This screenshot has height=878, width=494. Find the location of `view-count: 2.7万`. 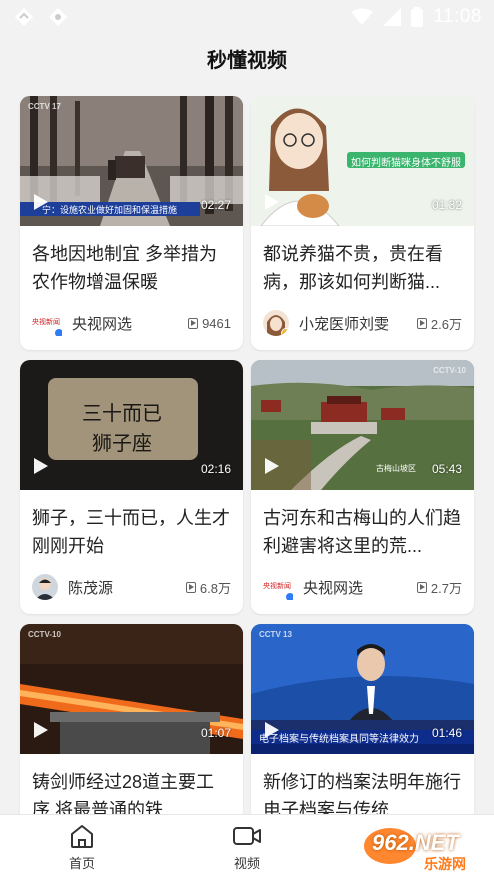

view-count: 2.7万 is located at coordinates (439, 587).